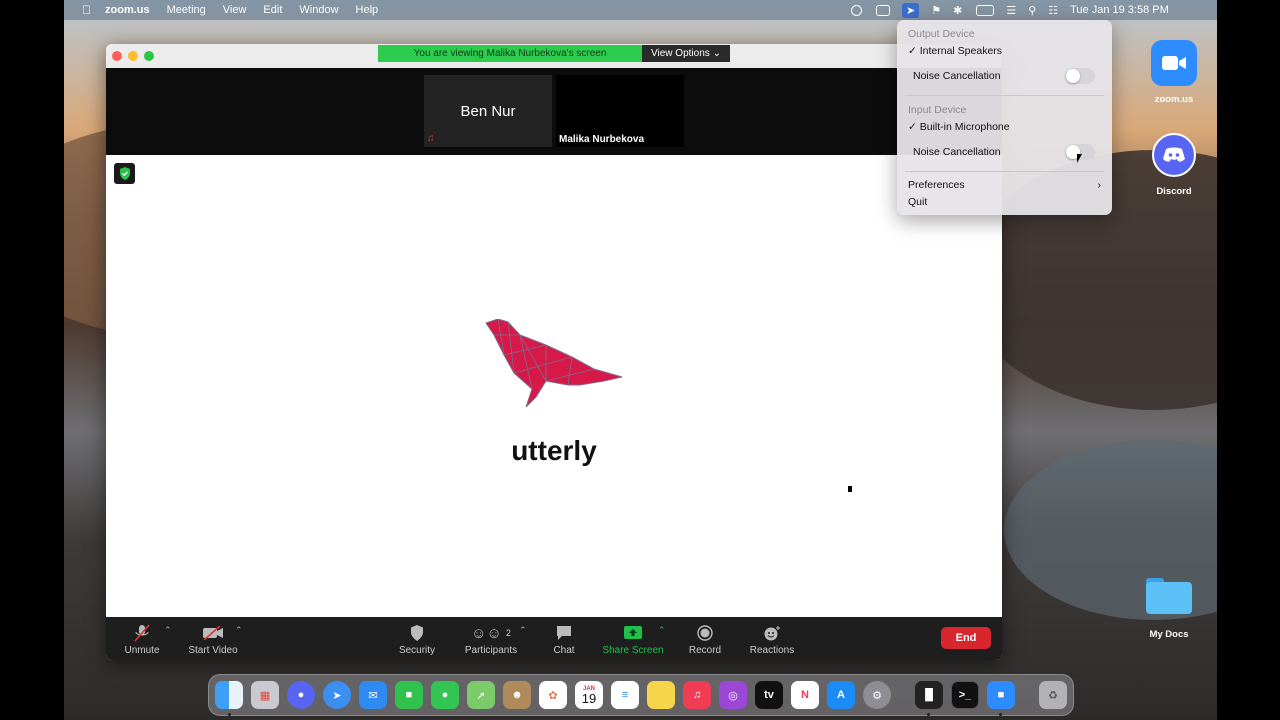 This screenshot has height=720, width=1280. Describe the element at coordinates (625, 695) in the screenshot. I see `reminders-icon: ≡` at that location.